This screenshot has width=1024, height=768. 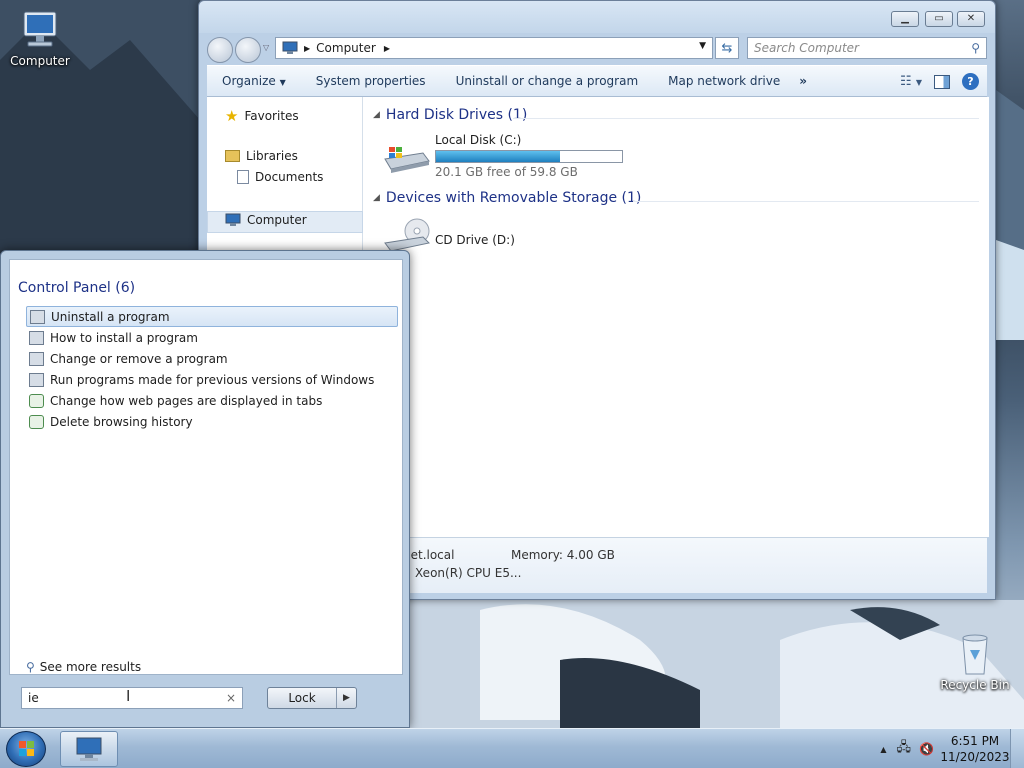 What do you see at coordinates (282, 82) in the screenshot?
I see `chevron-down-icon: ▼` at bounding box center [282, 82].